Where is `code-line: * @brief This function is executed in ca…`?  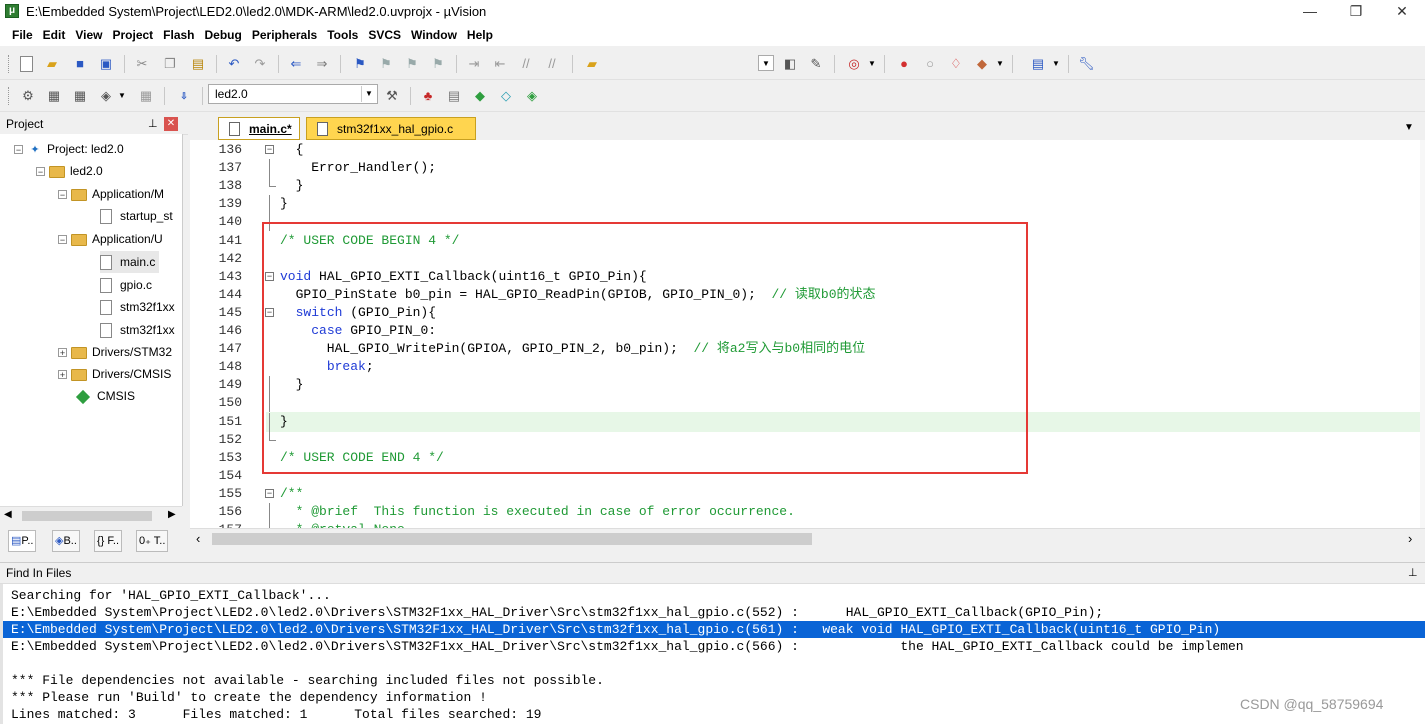
code-line: * @brief This function is executed in ca… is located at coordinates (537, 512).